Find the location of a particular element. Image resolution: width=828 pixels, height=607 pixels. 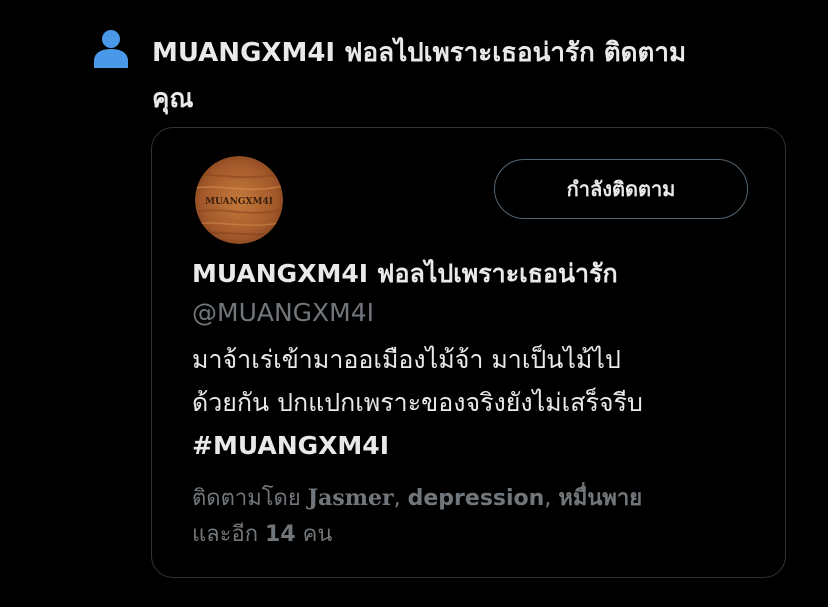

followed-by-line-1: ติดตามโดย Jasmer, depression, หมื่นพาย is located at coordinates (482, 498).